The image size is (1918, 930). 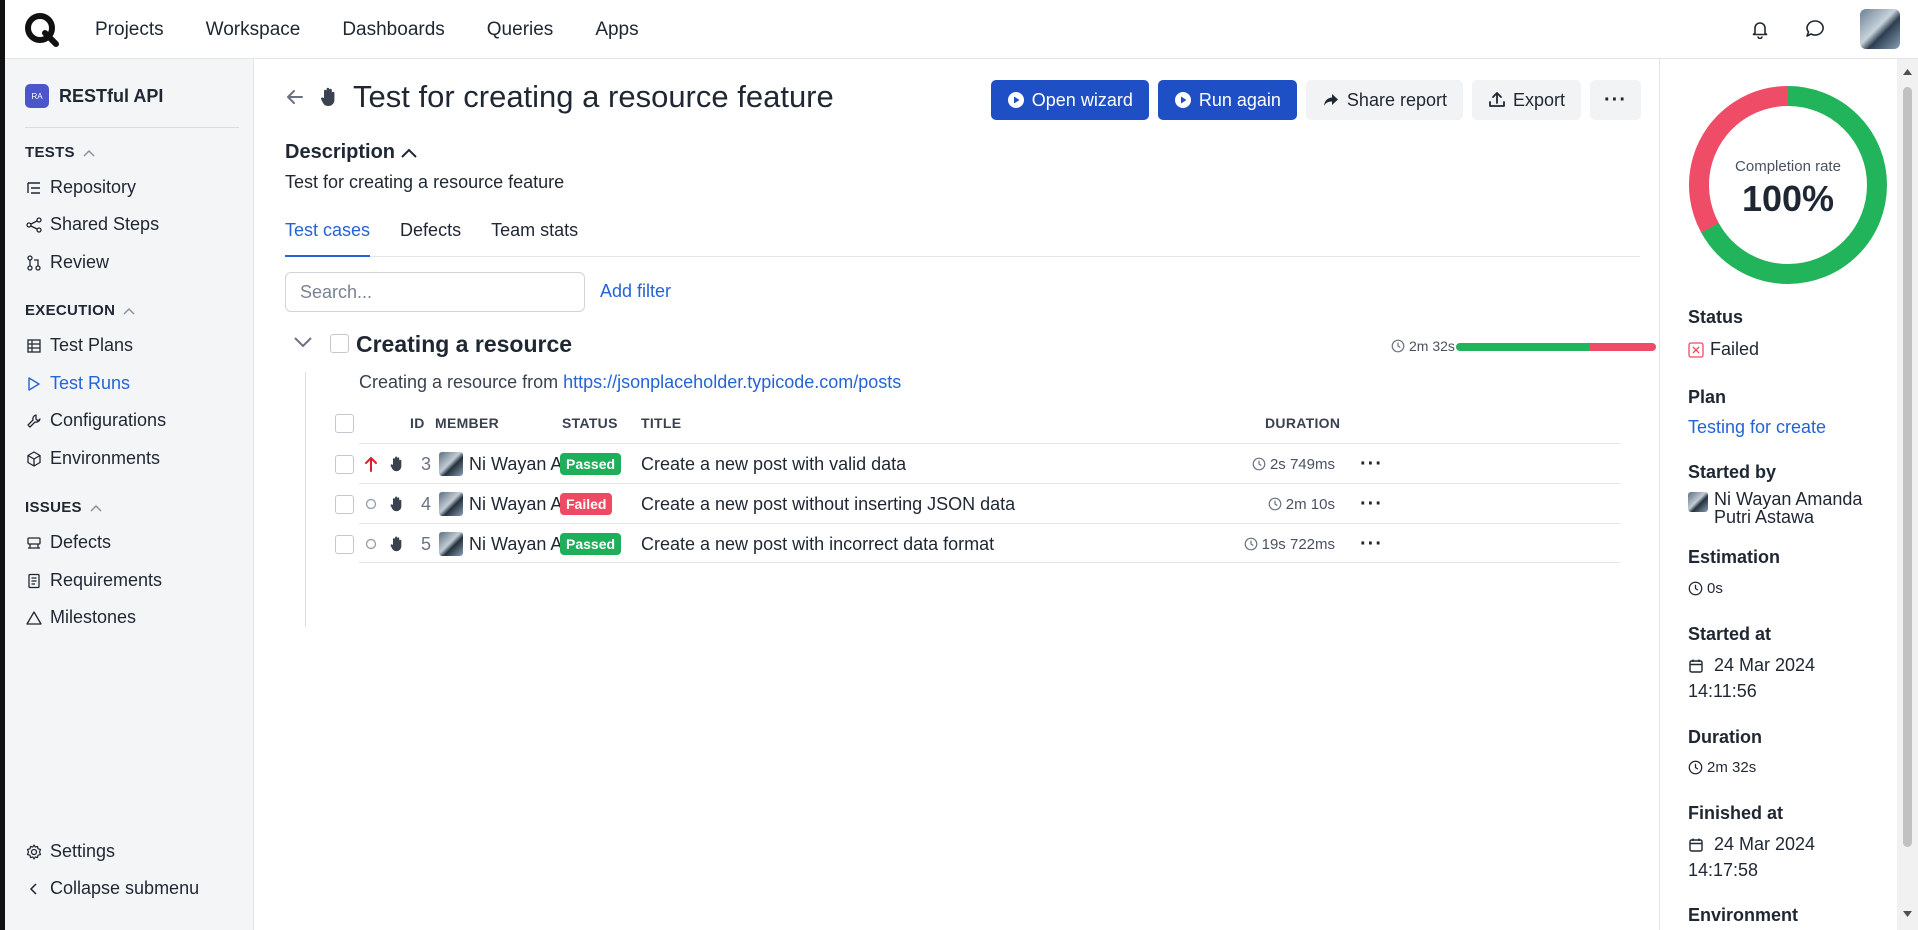 What do you see at coordinates (42, 30) in the screenshot?
I see `app-logo-icon` at bounding box center [42, 30].